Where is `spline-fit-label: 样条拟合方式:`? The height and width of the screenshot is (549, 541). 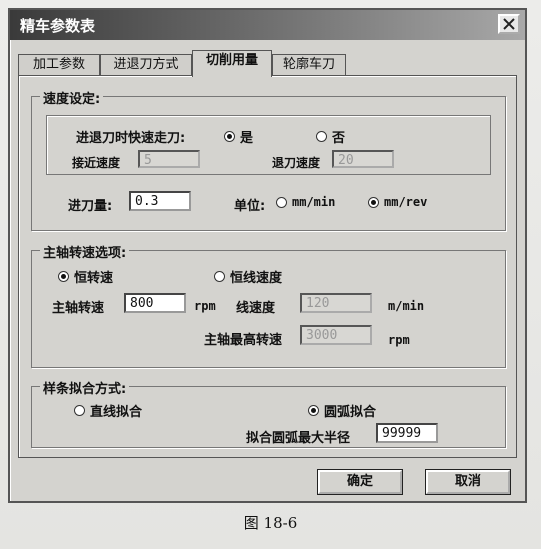 spline-fit-label: 样条拟合方式: is located at coordinates (85, 387).